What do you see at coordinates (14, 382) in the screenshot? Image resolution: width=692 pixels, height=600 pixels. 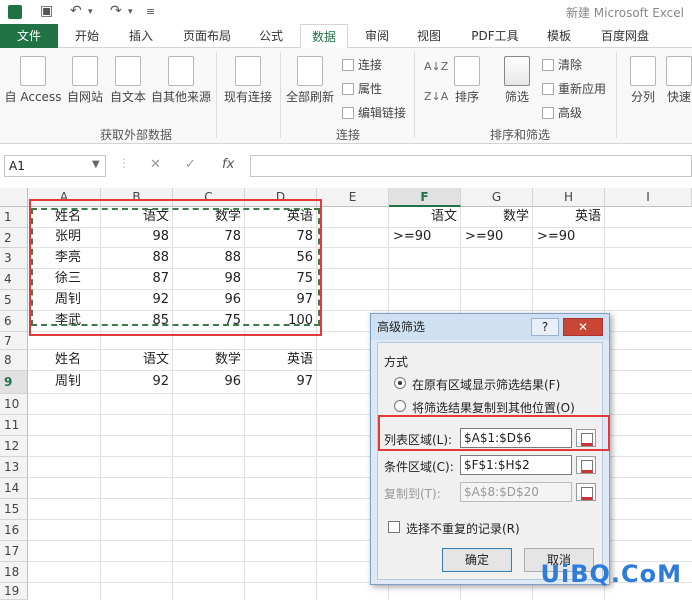 I see `row-header-9: 9` at bounding box center [14, 382].